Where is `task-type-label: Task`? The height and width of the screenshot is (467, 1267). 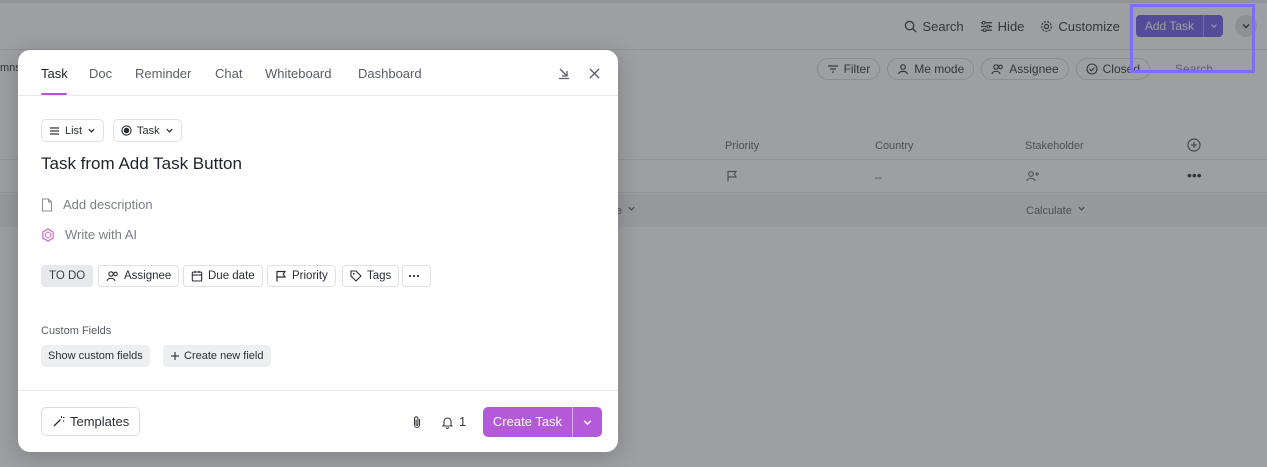
task-type-label: Task is located at coordinates (148, 130).